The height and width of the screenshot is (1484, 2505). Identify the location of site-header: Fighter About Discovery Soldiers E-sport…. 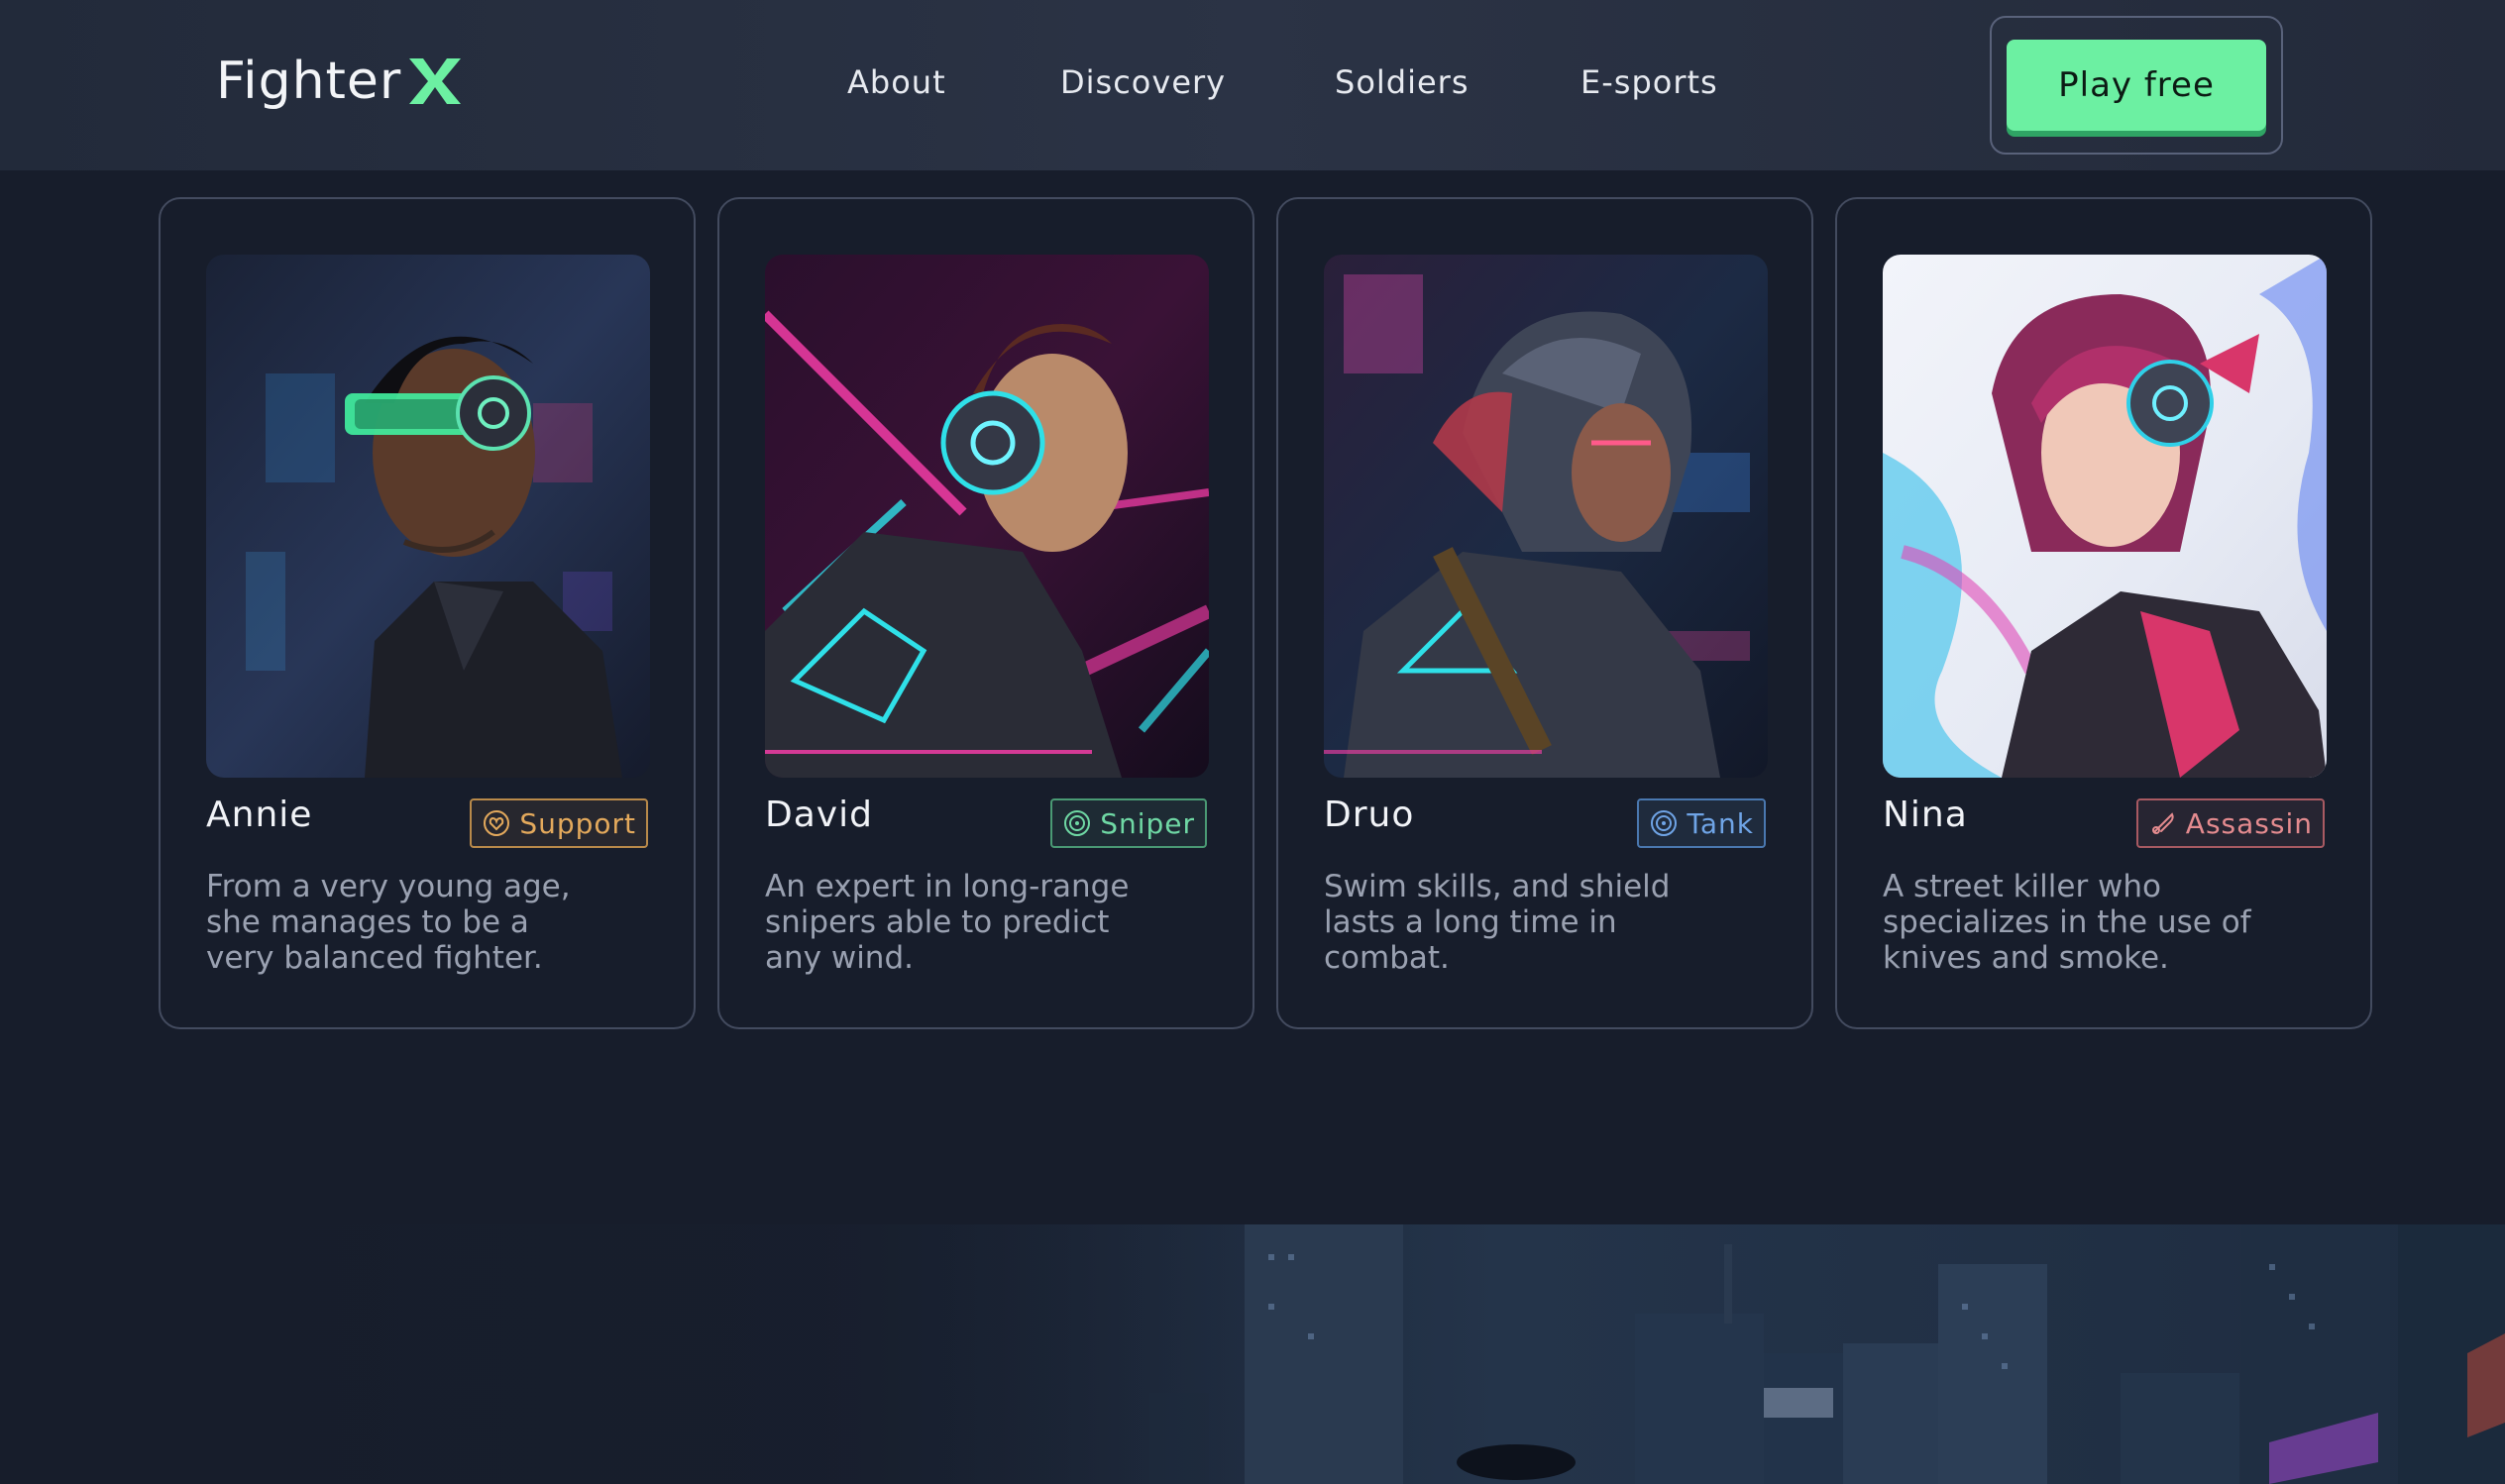
(1252, 85).